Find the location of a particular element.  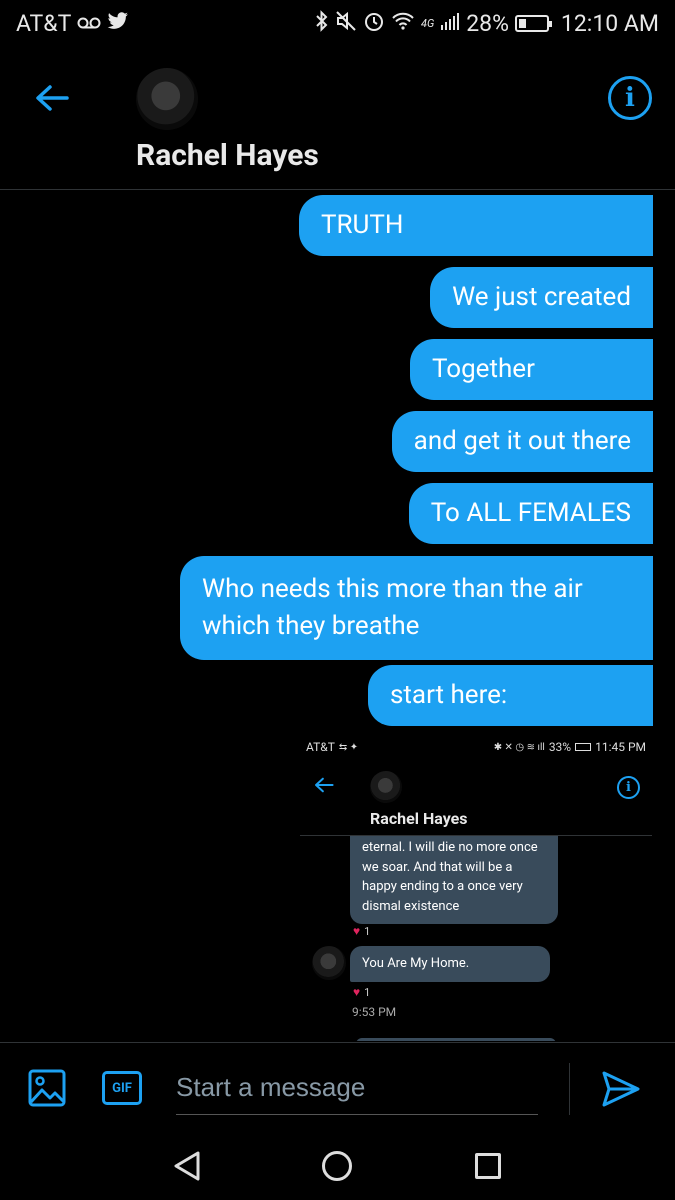

sent-message: and get it out there is located at coordinates (522, 441).